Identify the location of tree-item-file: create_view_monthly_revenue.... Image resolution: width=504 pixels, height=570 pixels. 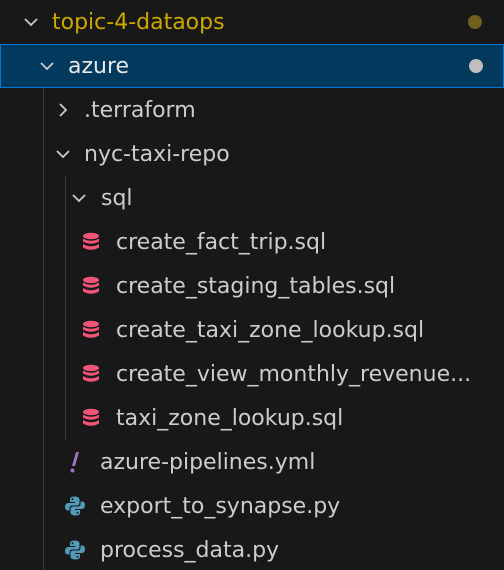
(252, 374).